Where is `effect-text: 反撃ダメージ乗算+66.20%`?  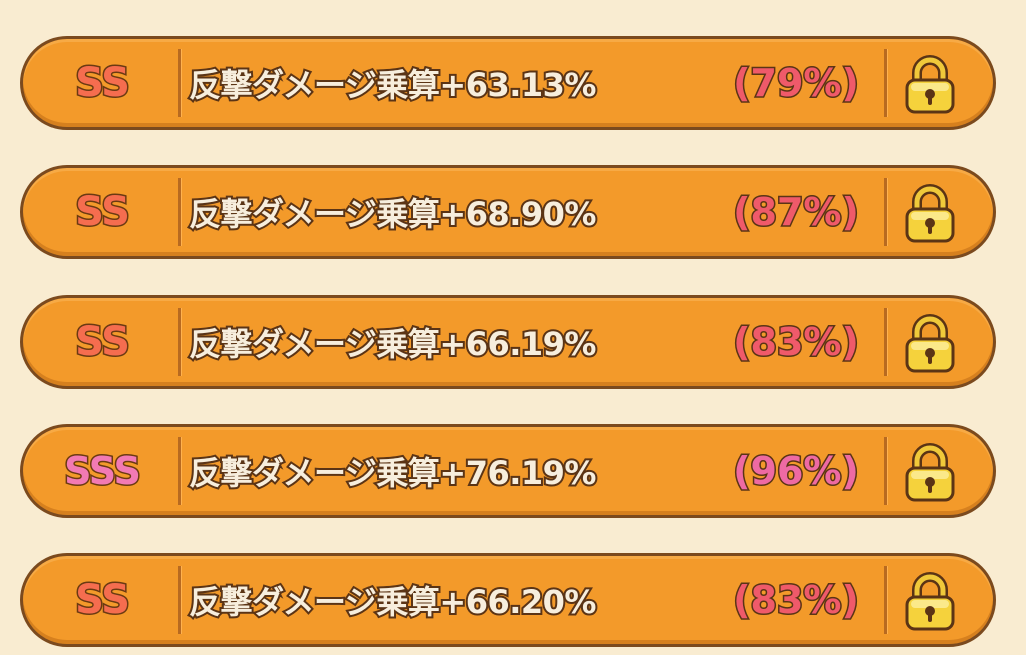 effect-text: 反撃ダメージ乗算+66.20% is located at coordinates (393, 602).